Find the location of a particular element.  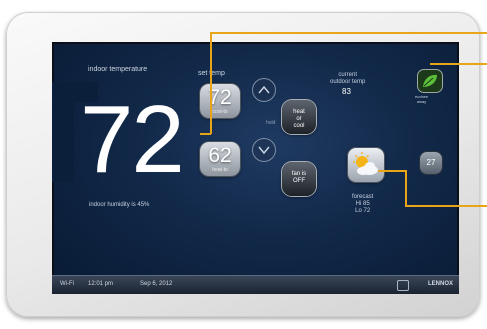

status-time: 12:01 pm is located at coordinates (101, 284).